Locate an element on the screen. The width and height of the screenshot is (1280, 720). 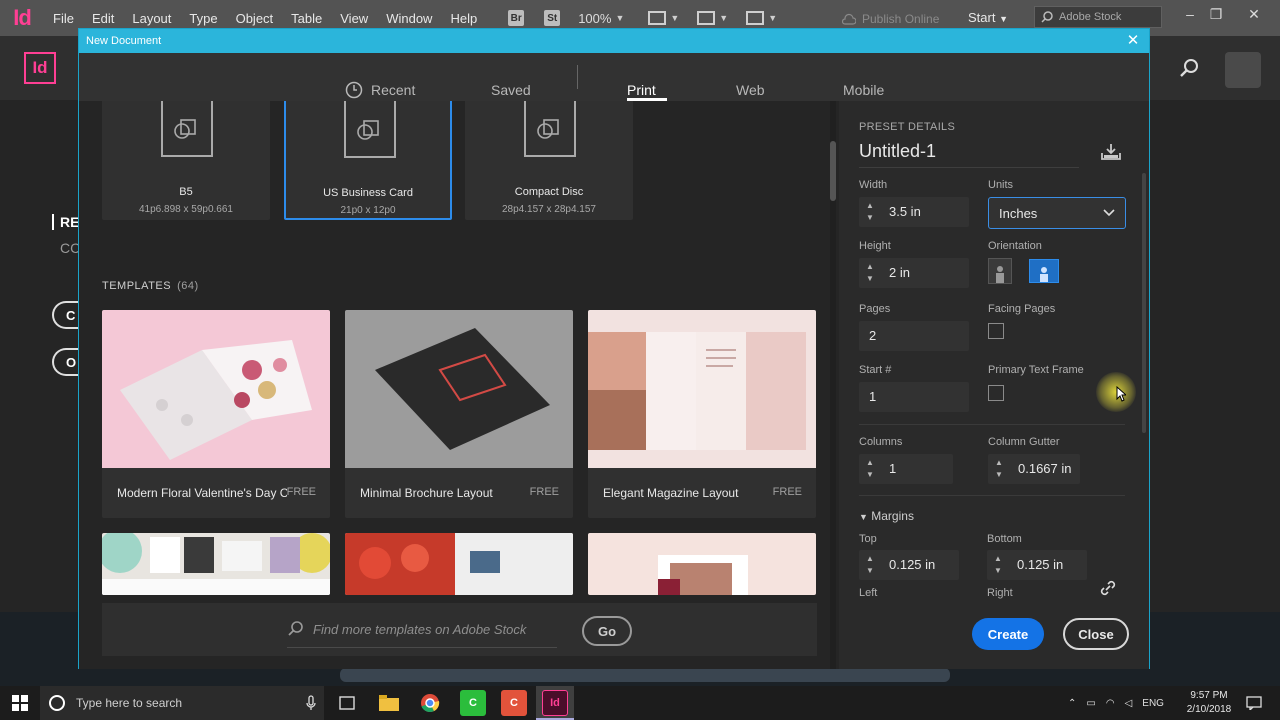
publish-online-button: Publish Online is located at coordinates (894, 19).